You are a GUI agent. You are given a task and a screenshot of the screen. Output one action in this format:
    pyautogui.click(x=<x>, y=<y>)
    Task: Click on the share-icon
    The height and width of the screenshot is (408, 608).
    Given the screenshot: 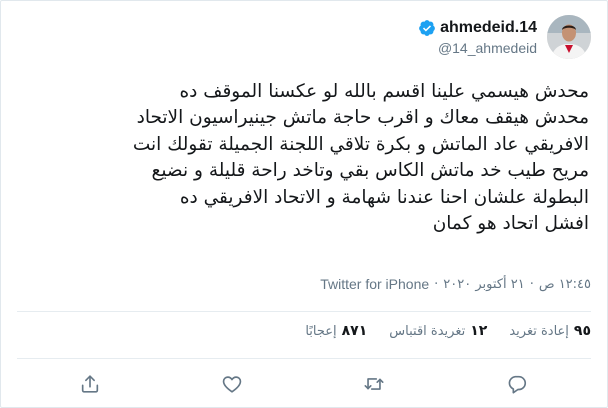 What is the action you would take?
    pyautogui.click(x=90, y=384)
    